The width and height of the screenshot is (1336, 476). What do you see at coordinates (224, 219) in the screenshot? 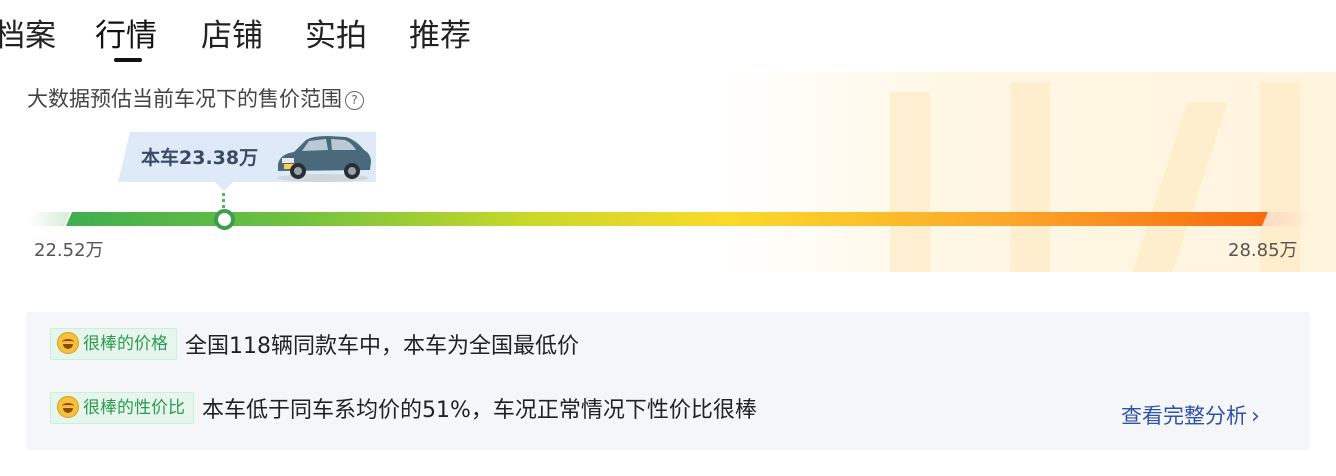
I see `this-car-price-marker` at bounding box center [224, 219].